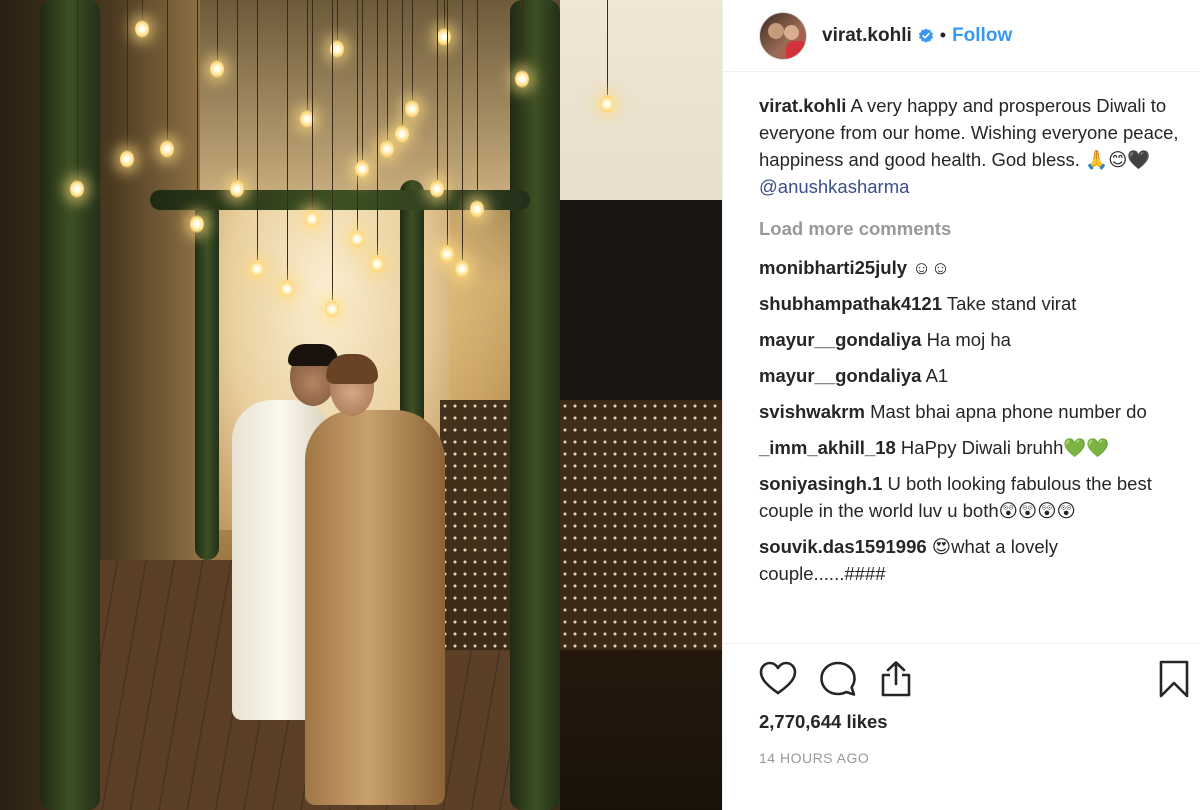  I want to click on comment-text: ☺☺, so click(931, 267).